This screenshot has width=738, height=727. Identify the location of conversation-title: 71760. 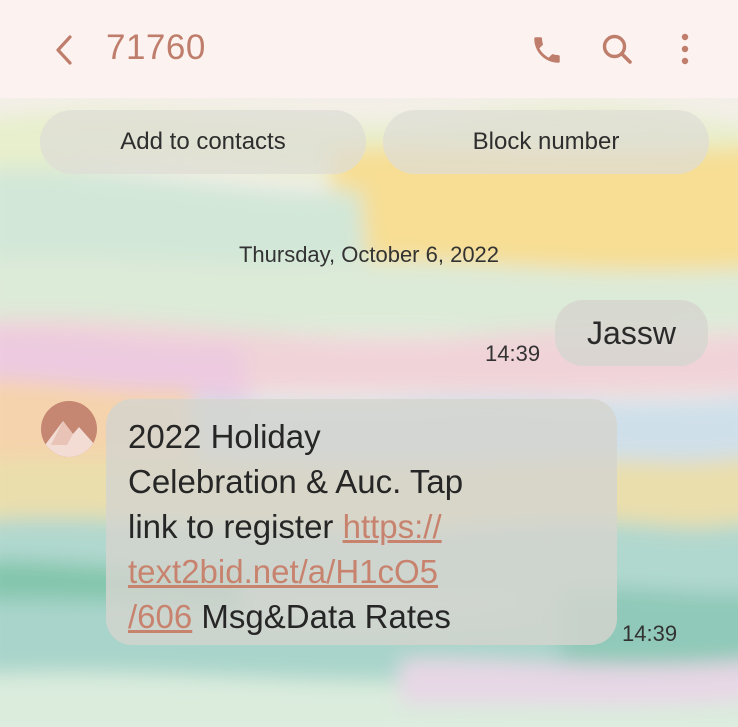
(156, 47).